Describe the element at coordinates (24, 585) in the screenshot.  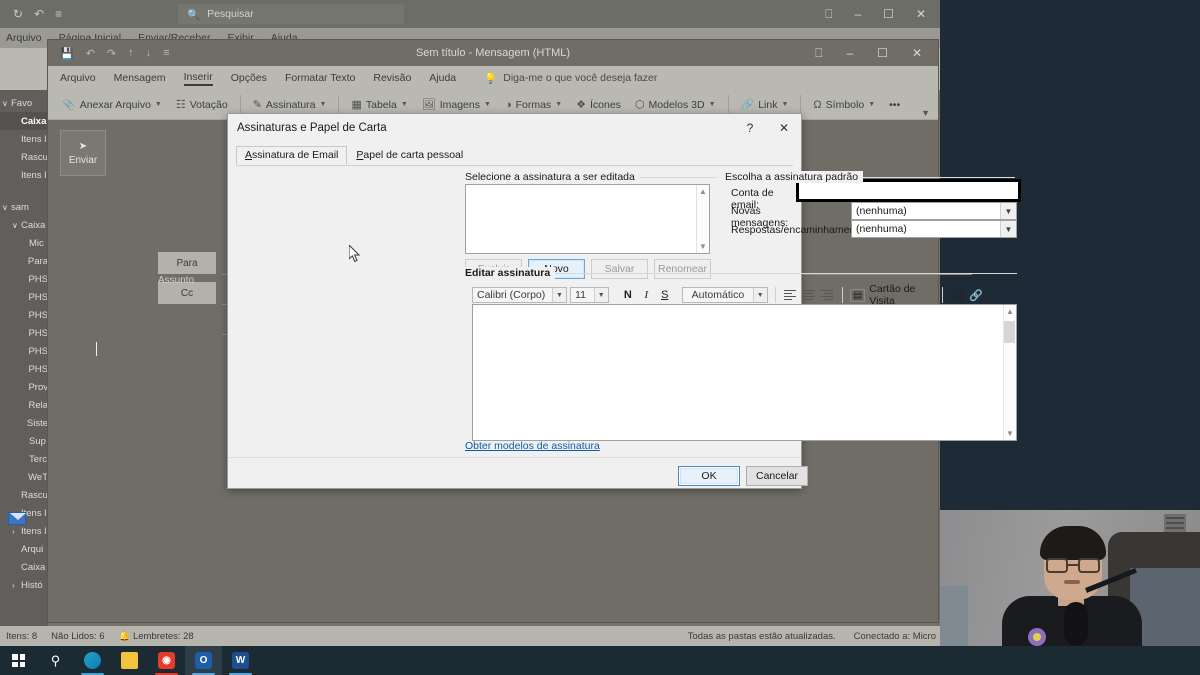
I see `sidebar-item: › Histó` at that location.